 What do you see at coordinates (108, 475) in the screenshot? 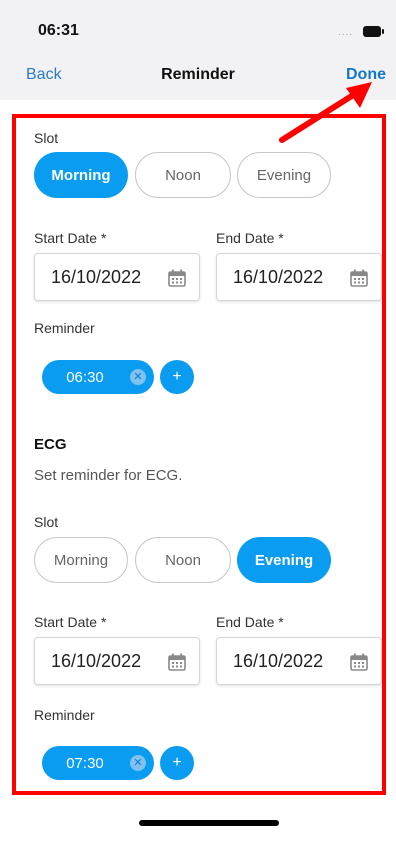
I see `section-subtitle: Set reminder for ECG.` at bounding box center [108, 475].